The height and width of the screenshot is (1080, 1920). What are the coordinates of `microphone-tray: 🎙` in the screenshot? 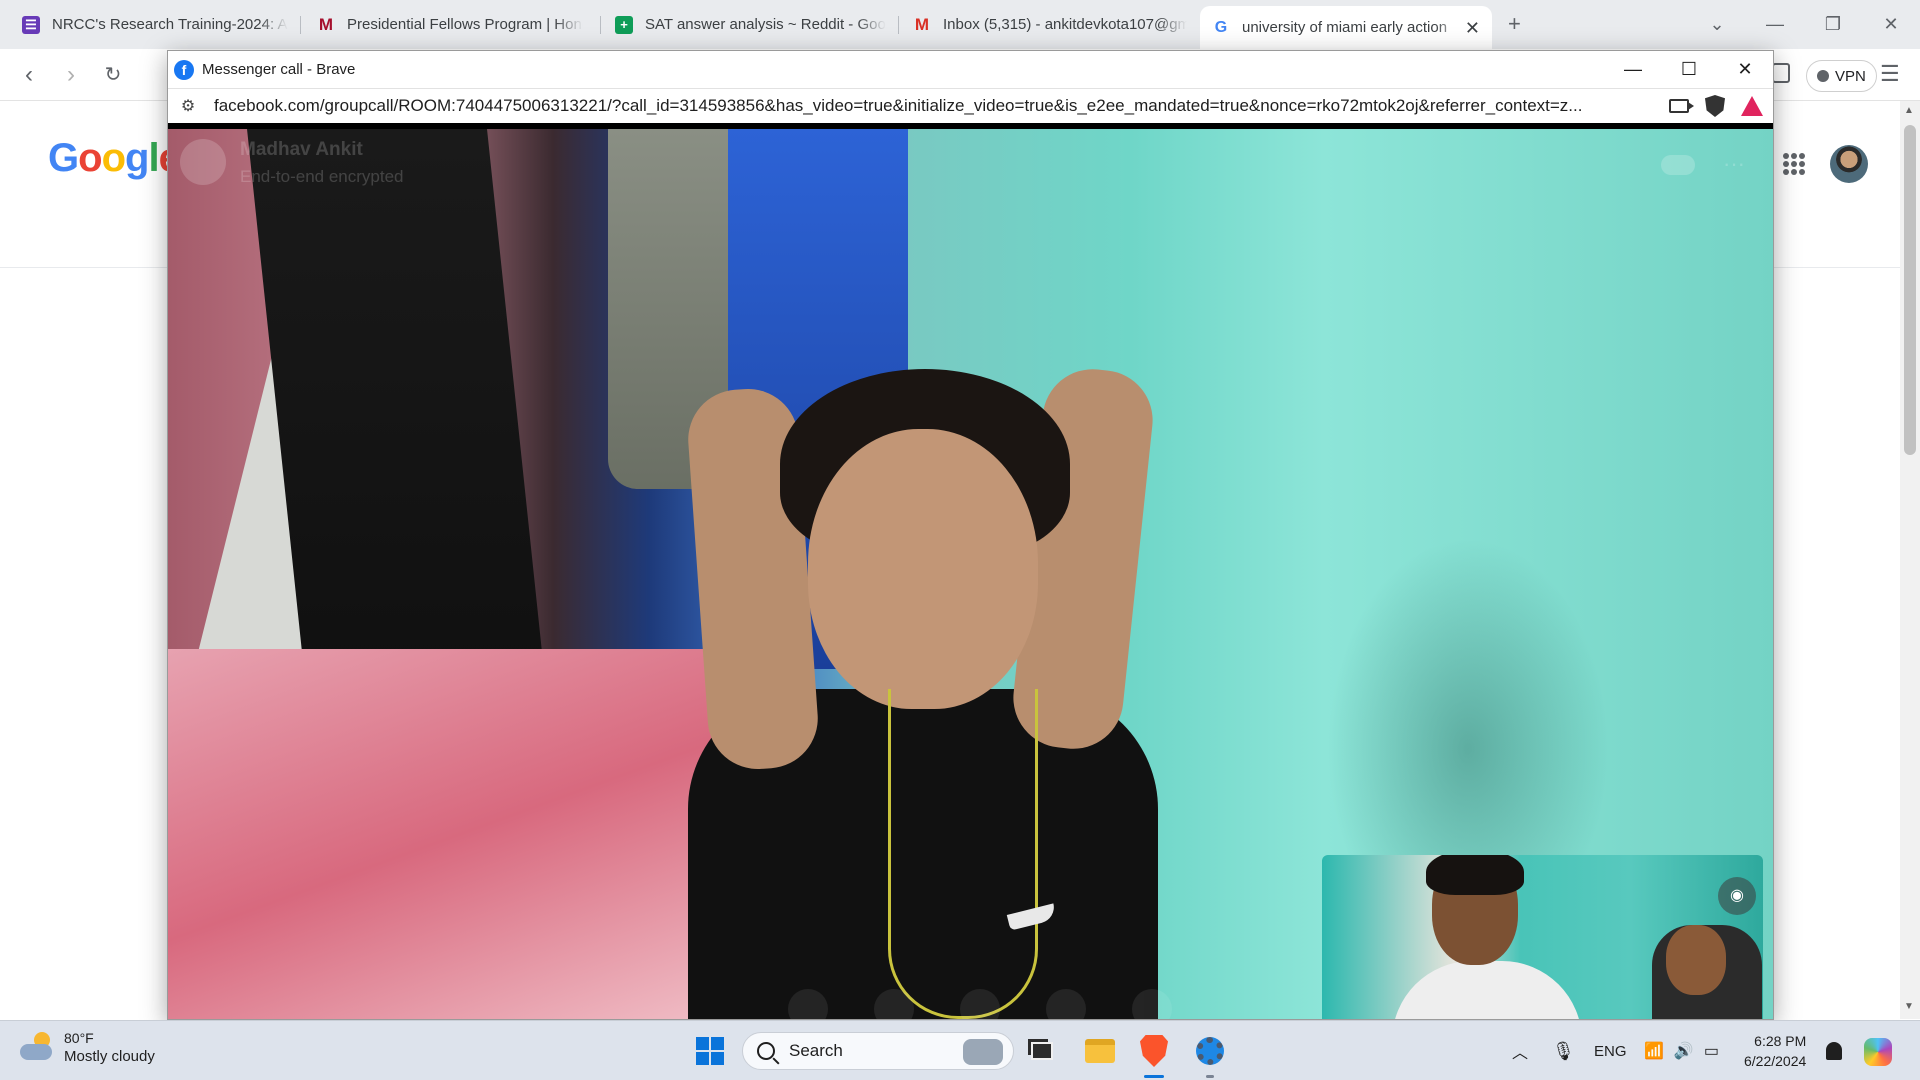 It's located at (1563, 1050).